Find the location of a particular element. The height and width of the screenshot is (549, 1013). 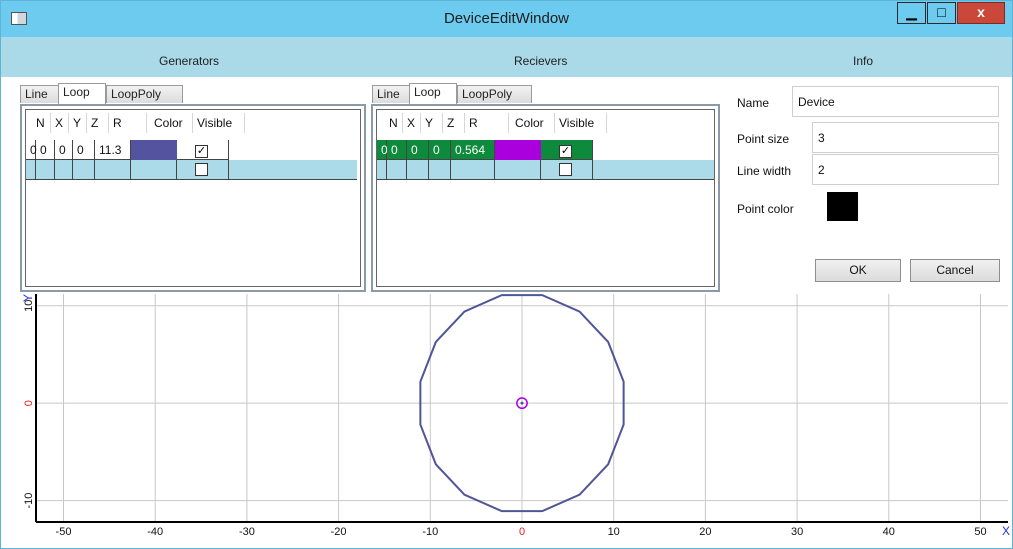

generators-header-row: N X Y Z R Color Visible is located at coordinates (135, 123).